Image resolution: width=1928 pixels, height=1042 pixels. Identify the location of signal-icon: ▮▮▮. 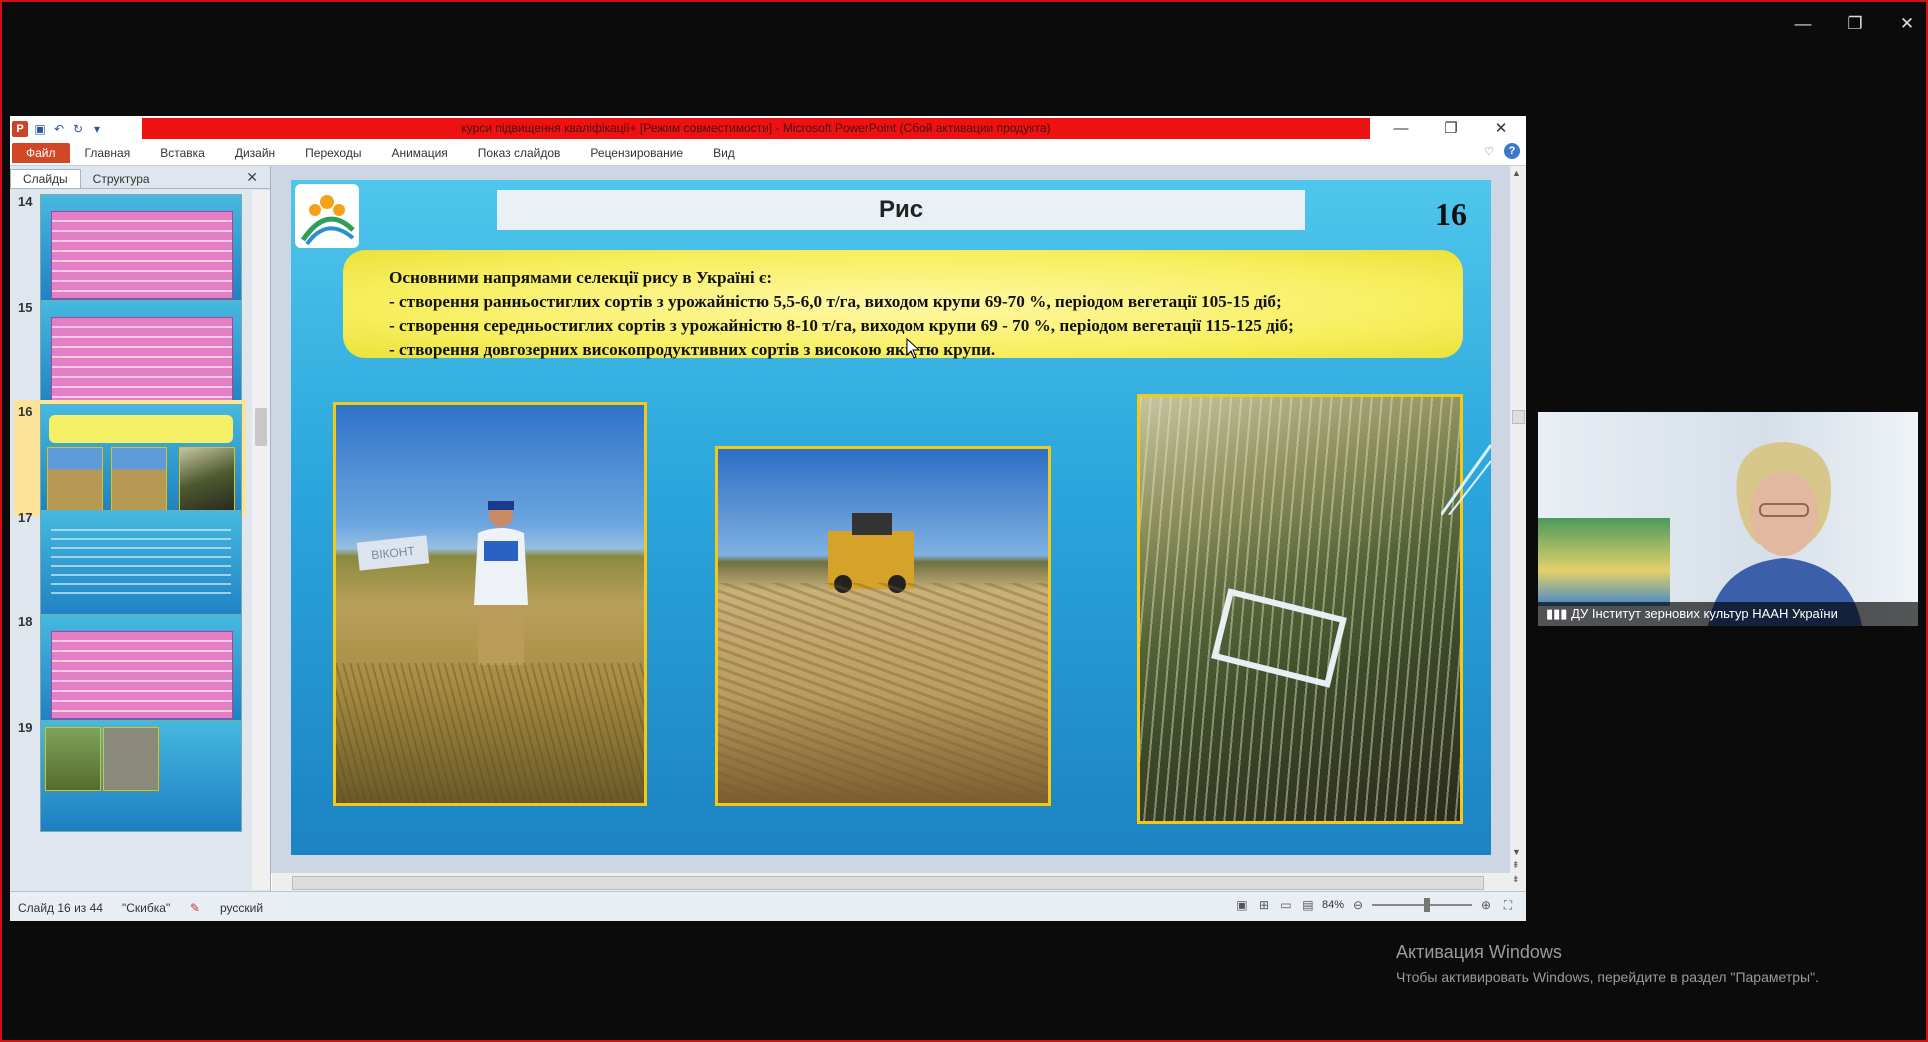
(1559, 613).